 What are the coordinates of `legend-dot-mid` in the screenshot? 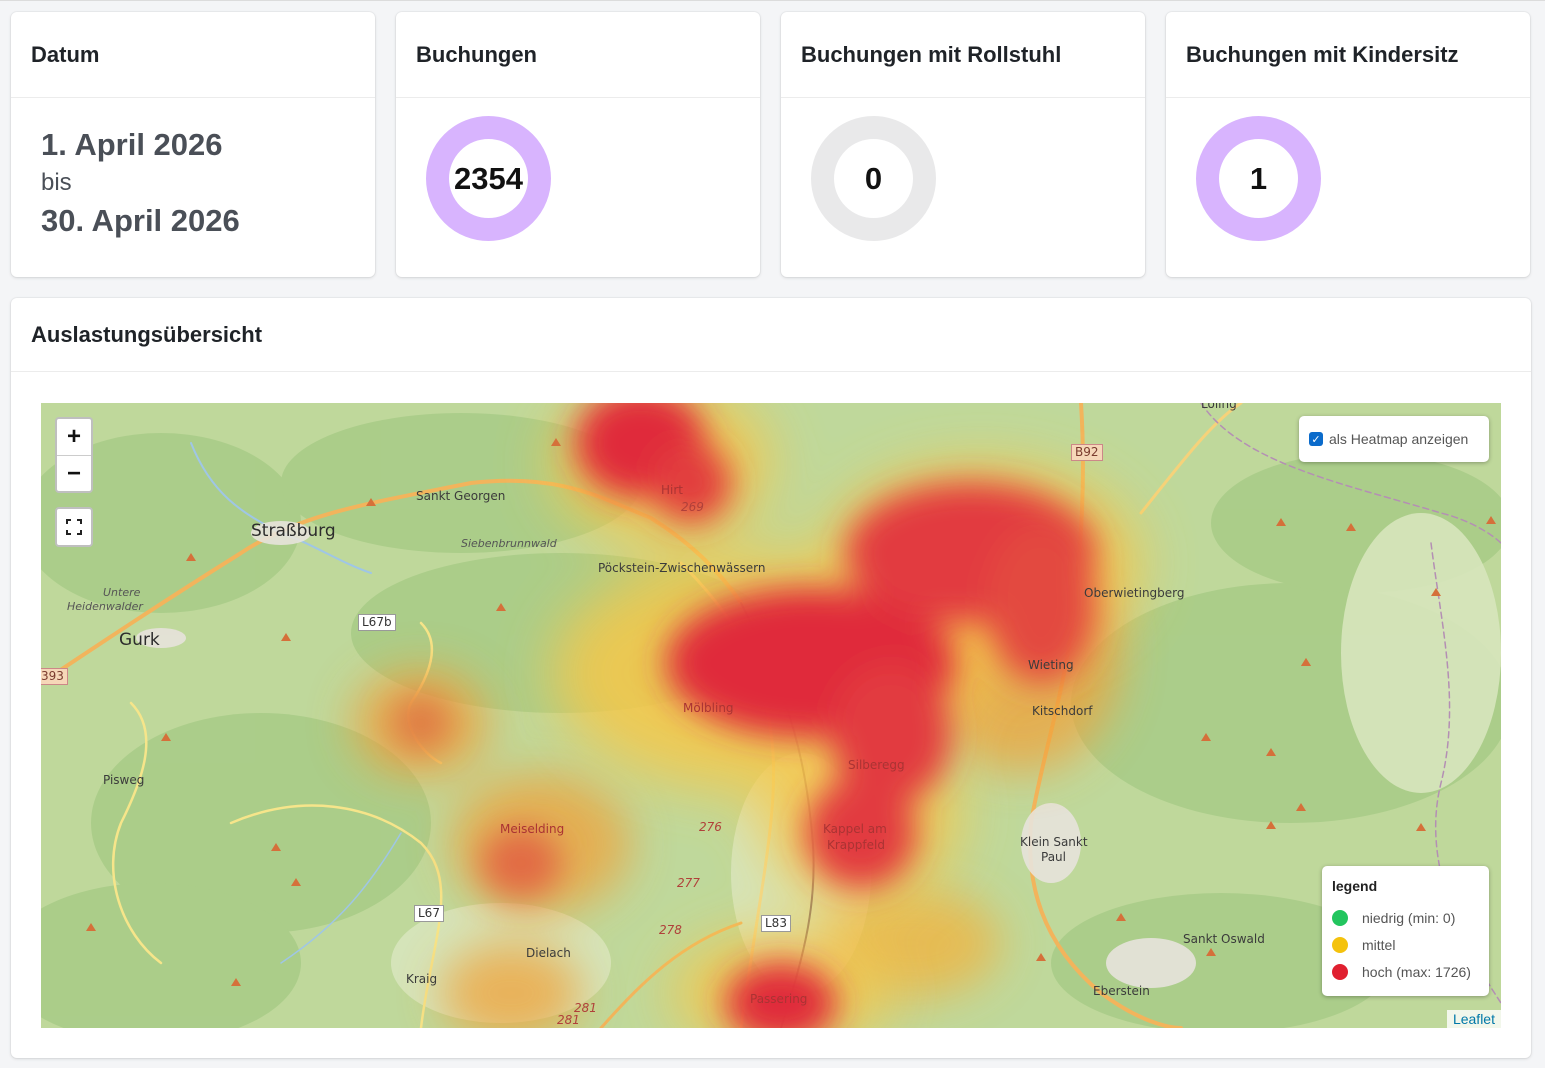 It's located at (1340, 944).